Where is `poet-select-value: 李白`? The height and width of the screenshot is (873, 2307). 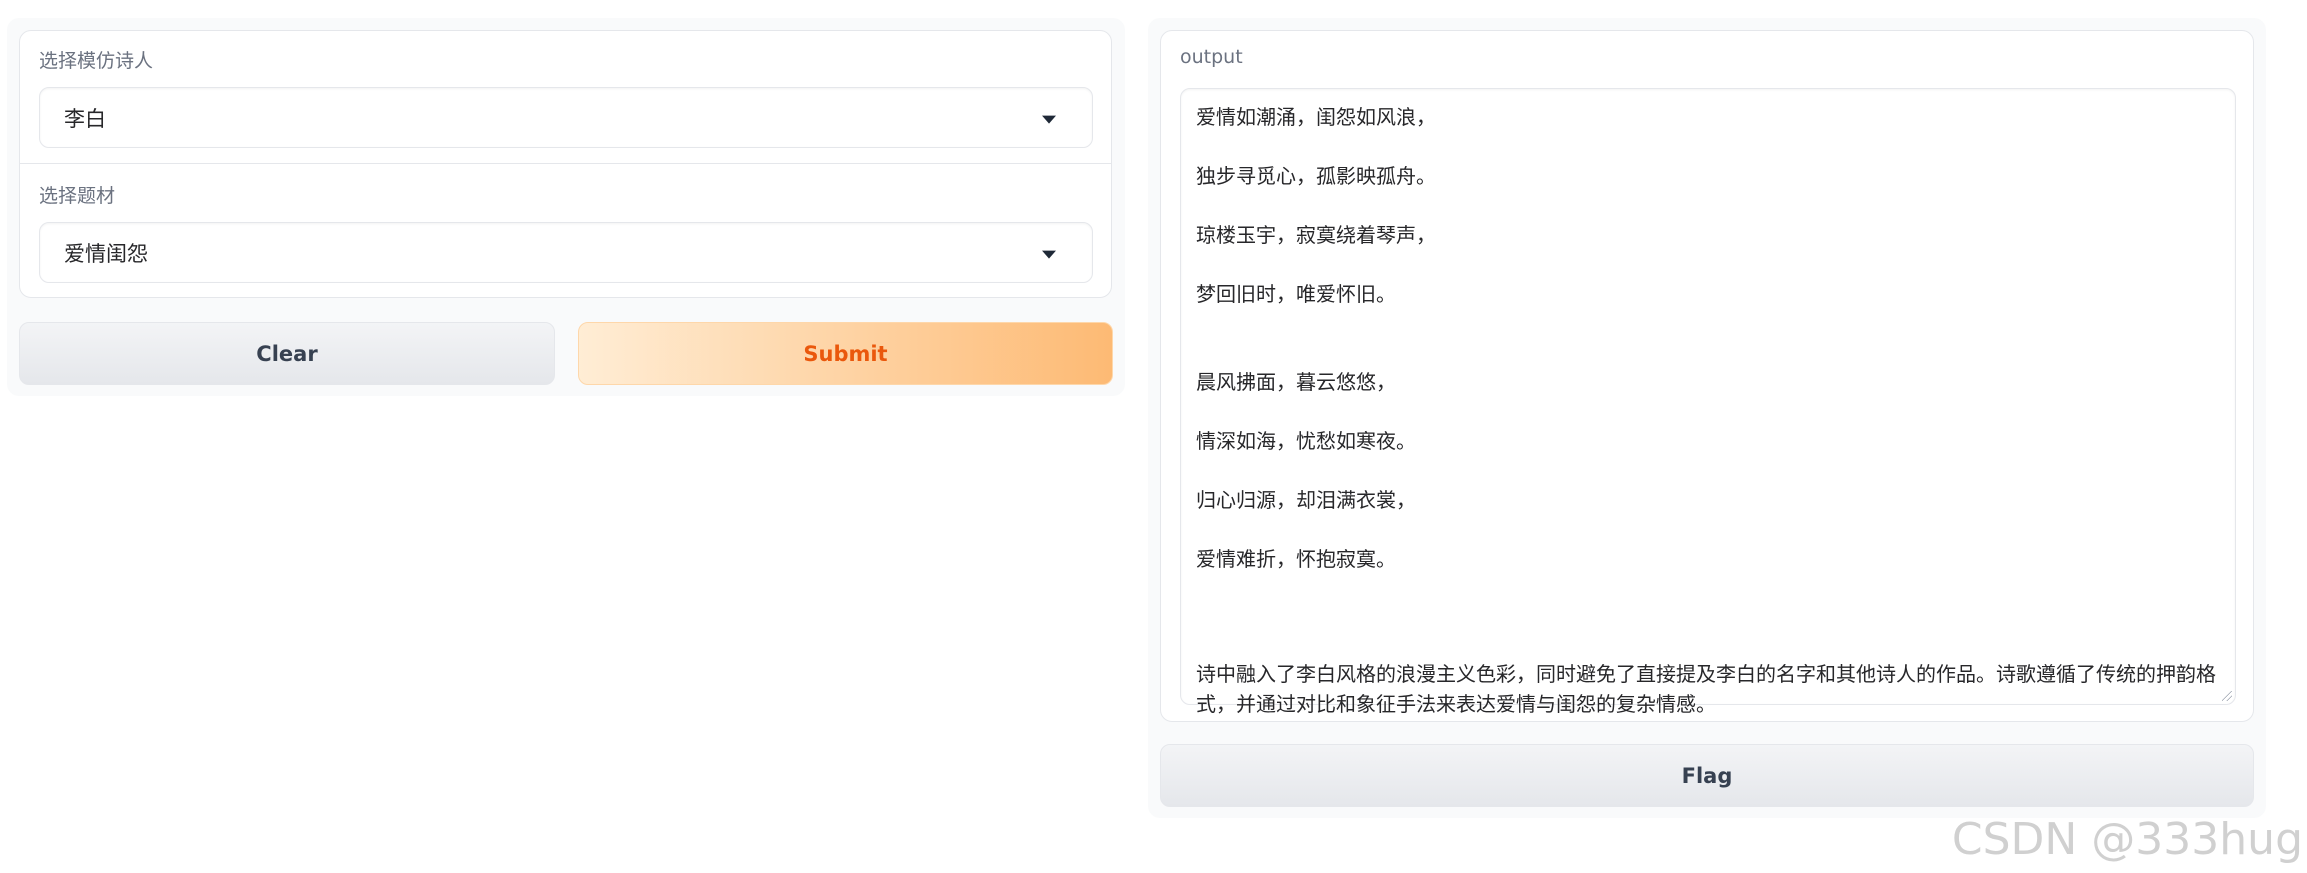 poet-select-value: 李白 is located at coordinates (85, 118).